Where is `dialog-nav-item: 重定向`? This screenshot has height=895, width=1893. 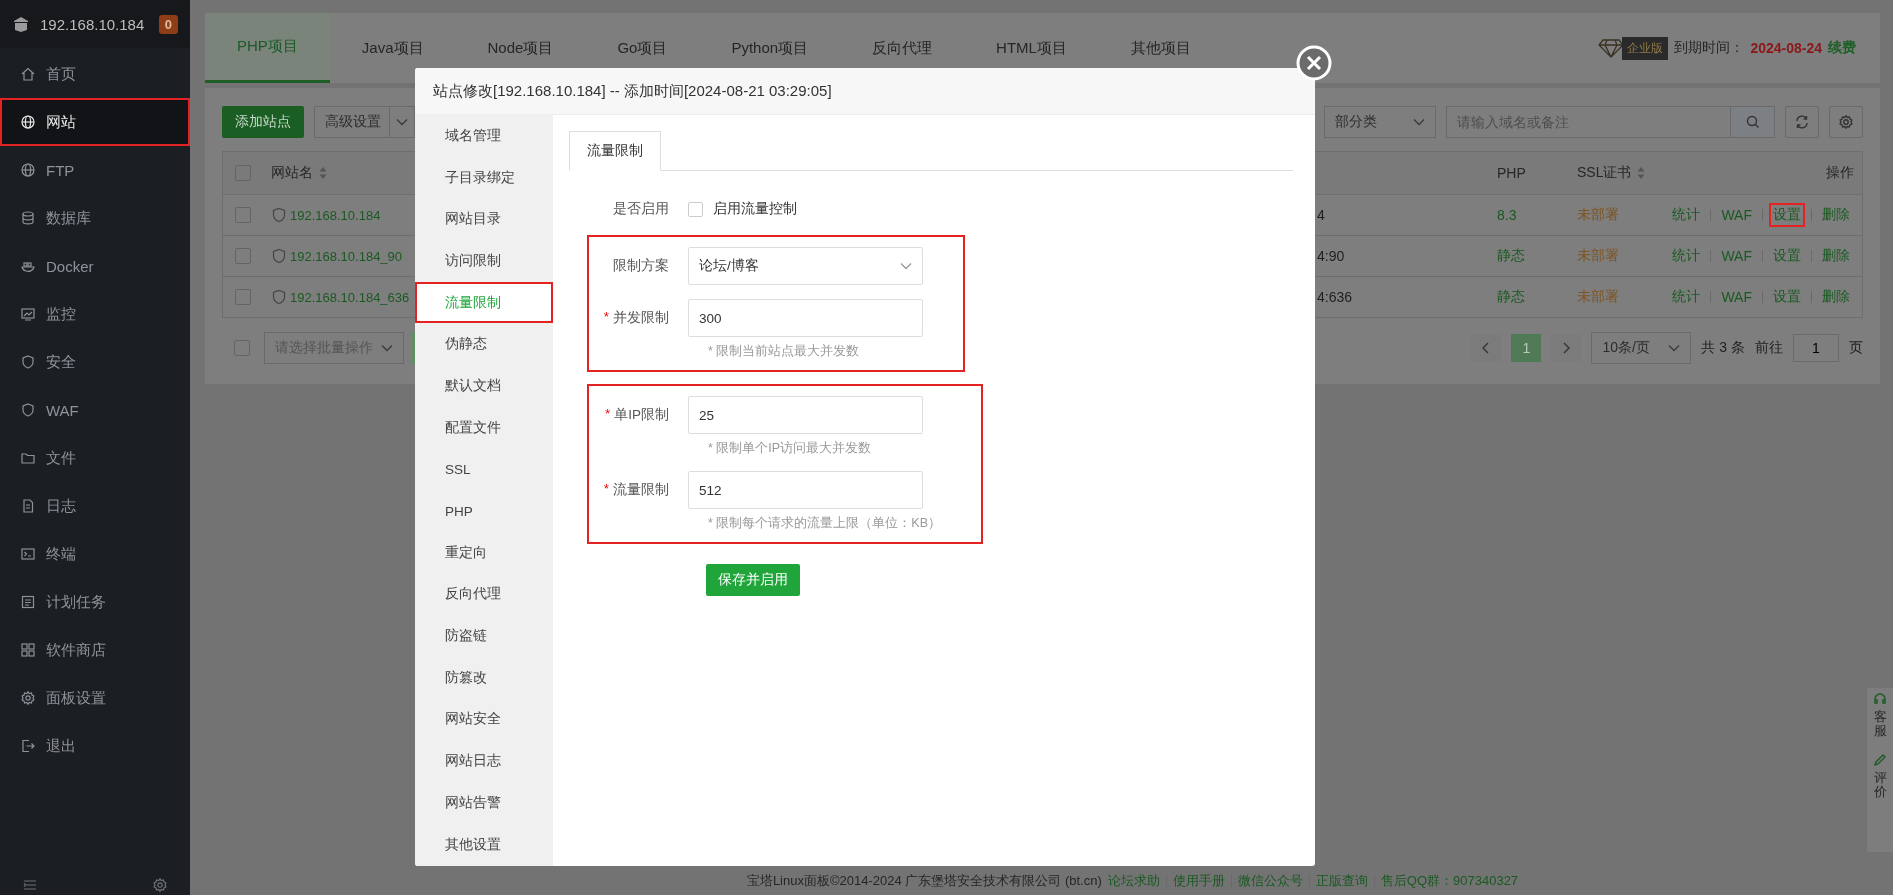 dialog-nav-item: 重定向 is located at coordinates (484, 552).